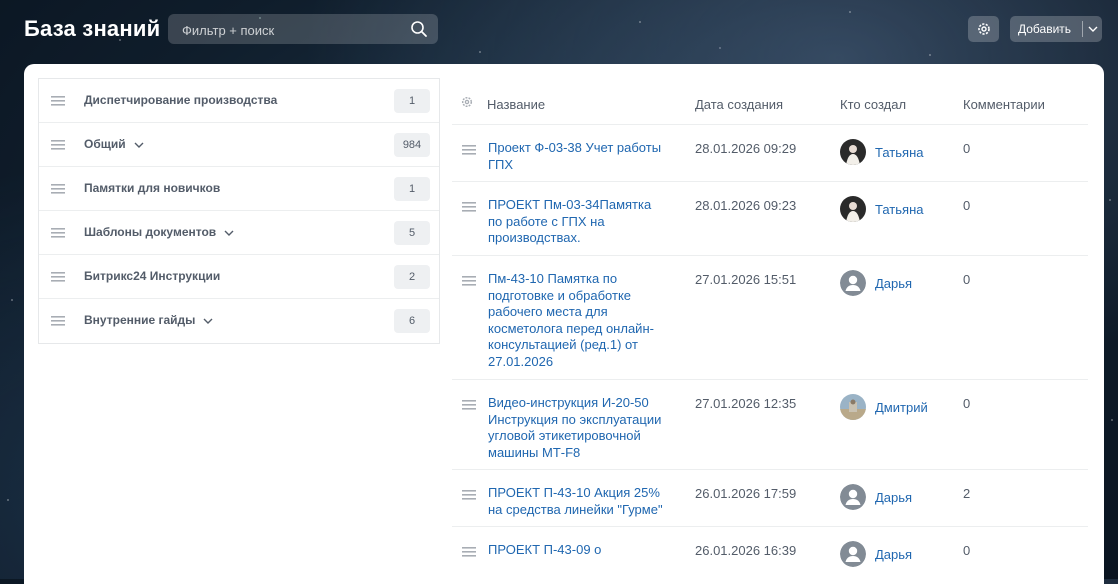  I want to click on created-date: 27.01.2026 15:51, so click(746, 279).